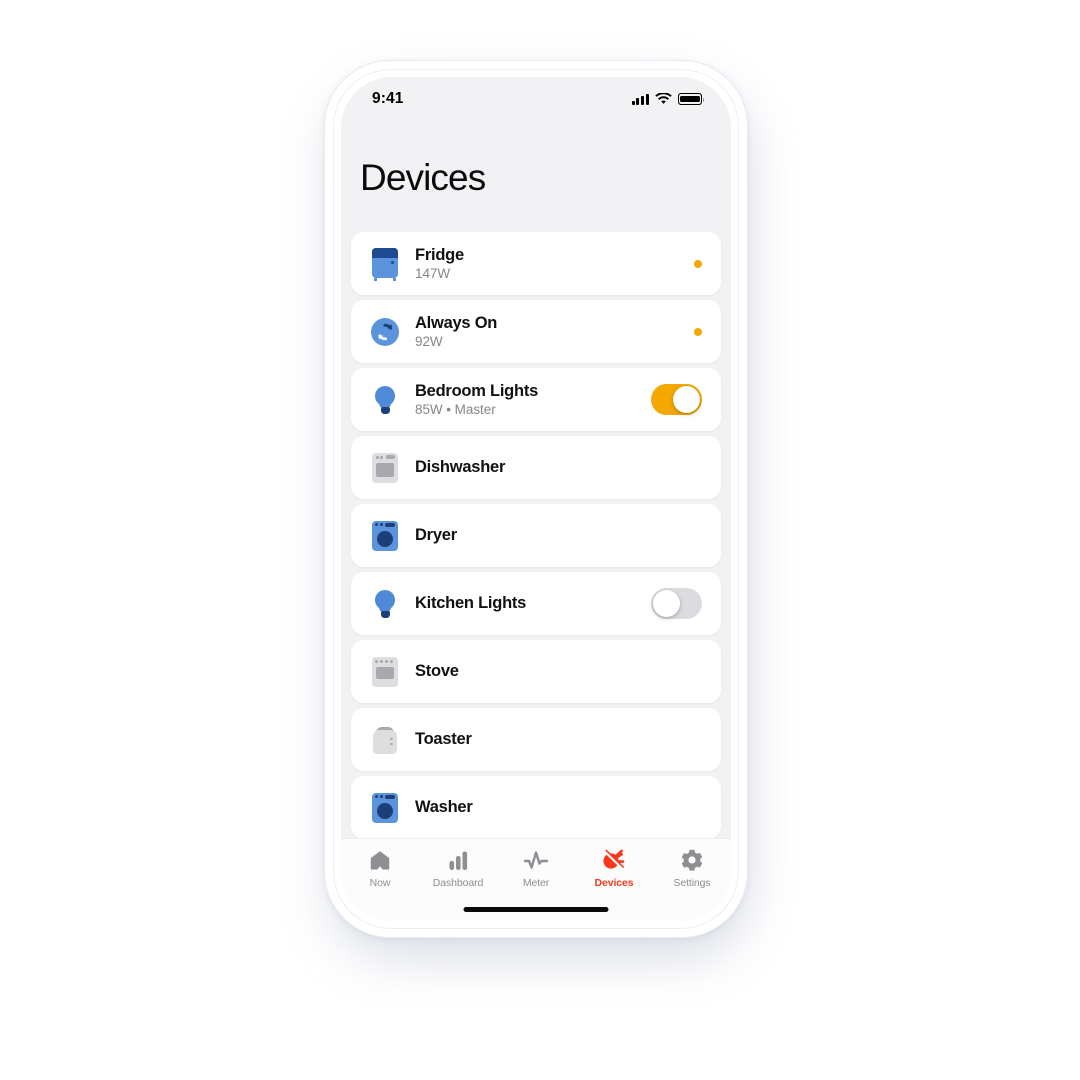 The image size is (1080, 1080). What do you see at coordinates (476, 390) in the screenshot?
I see `device-name: Bedroom Lights` at bounding box center [476, 390].